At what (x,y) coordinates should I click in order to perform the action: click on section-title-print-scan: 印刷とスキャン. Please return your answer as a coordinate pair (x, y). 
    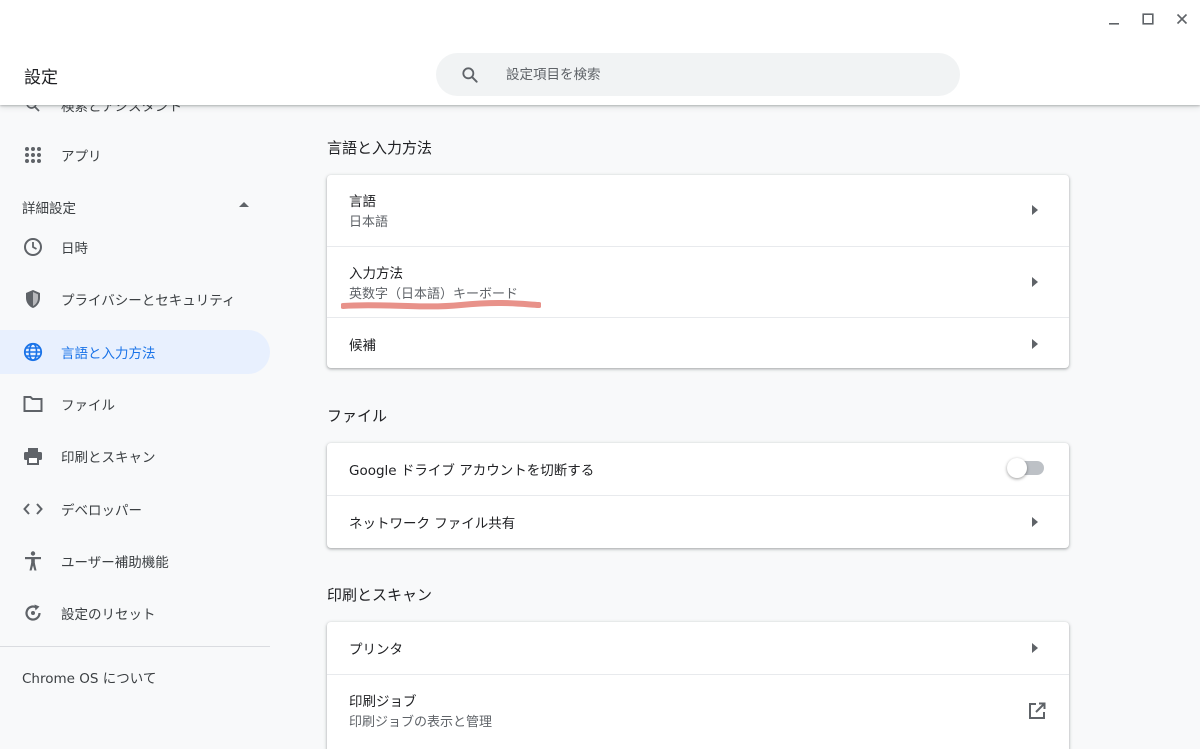
    Looking at the image, I should click on (380, 595).